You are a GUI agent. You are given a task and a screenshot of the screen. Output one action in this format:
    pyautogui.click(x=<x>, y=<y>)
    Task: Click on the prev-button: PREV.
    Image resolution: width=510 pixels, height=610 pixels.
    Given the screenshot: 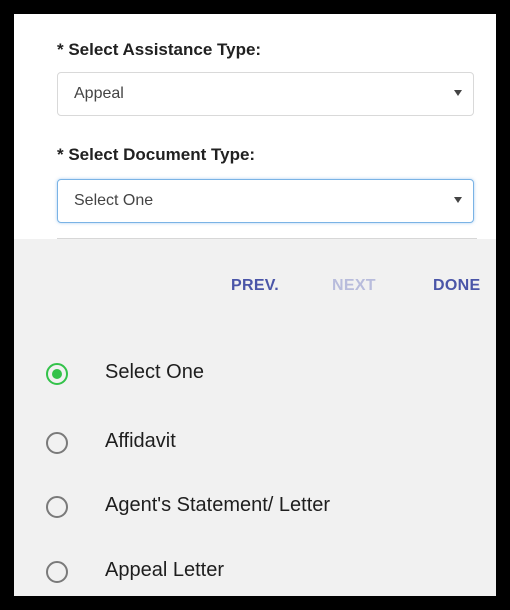 What is the action you would take?
    pyautogui.click(x=255, y=286)
    